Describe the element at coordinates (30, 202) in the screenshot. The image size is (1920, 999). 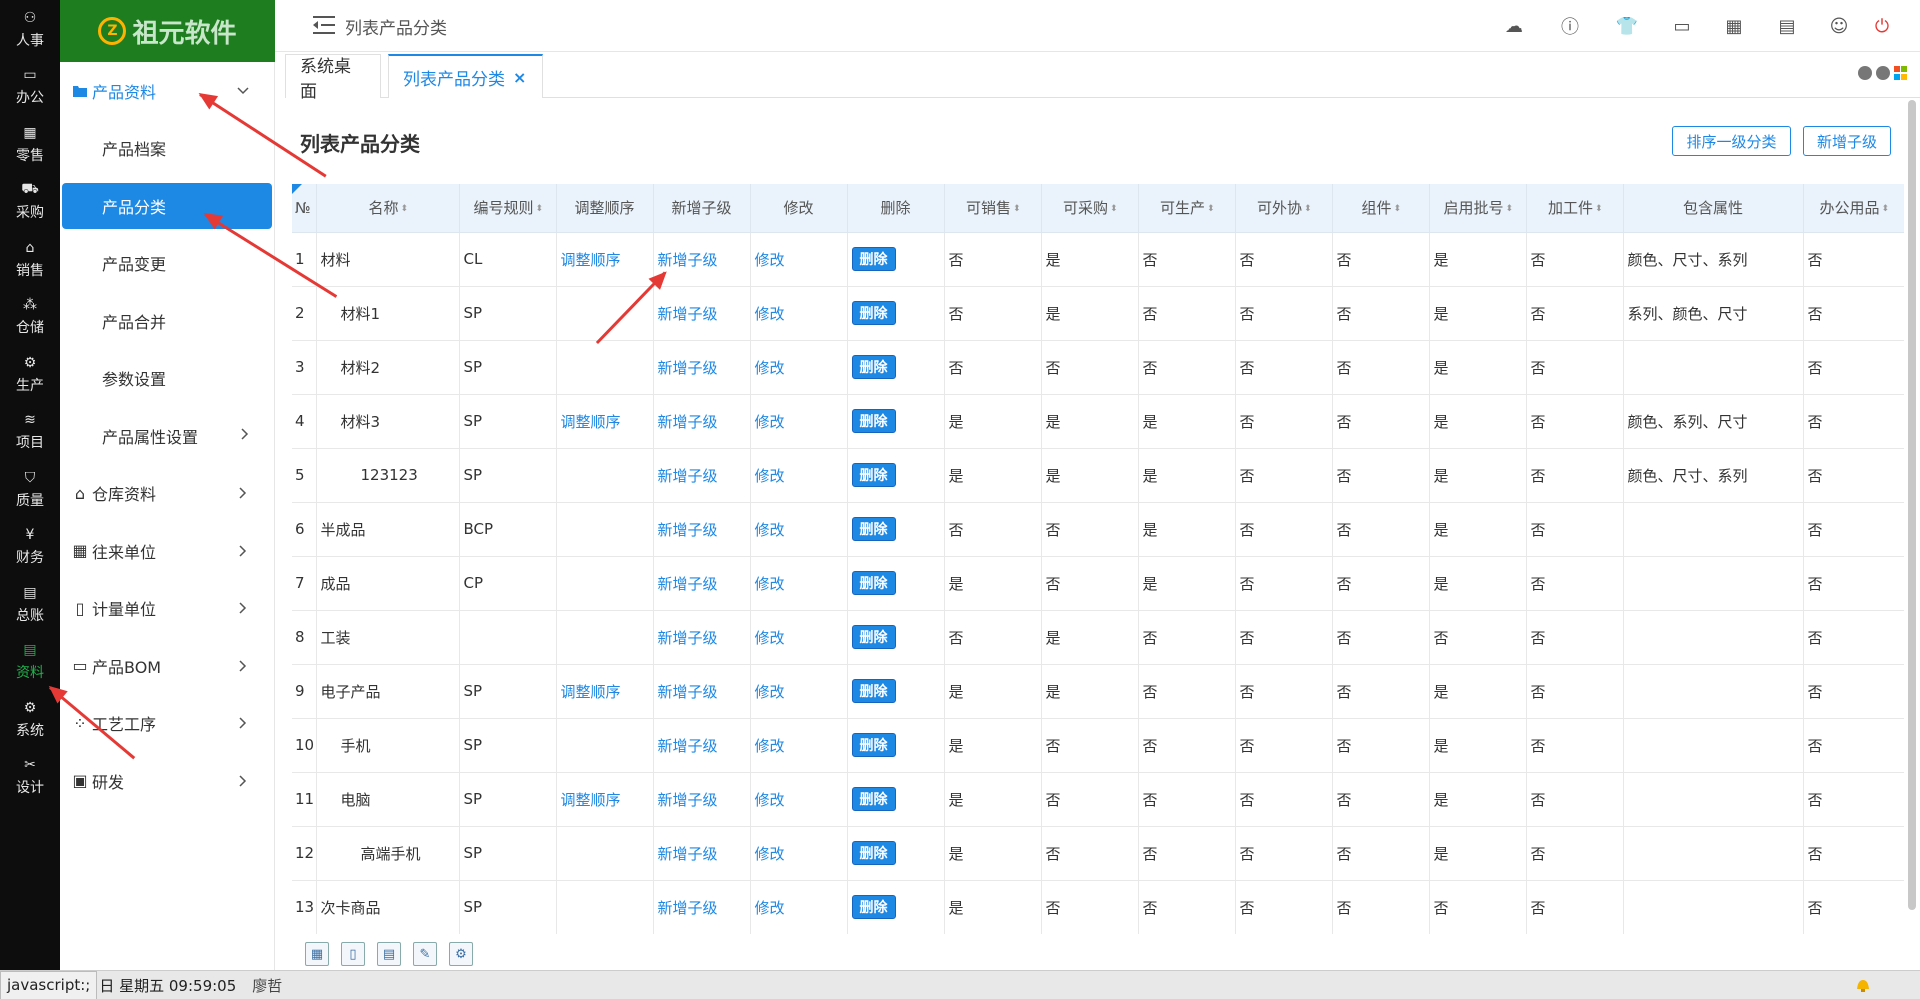
I see `rail-item: ⛟ 采购` at that location.